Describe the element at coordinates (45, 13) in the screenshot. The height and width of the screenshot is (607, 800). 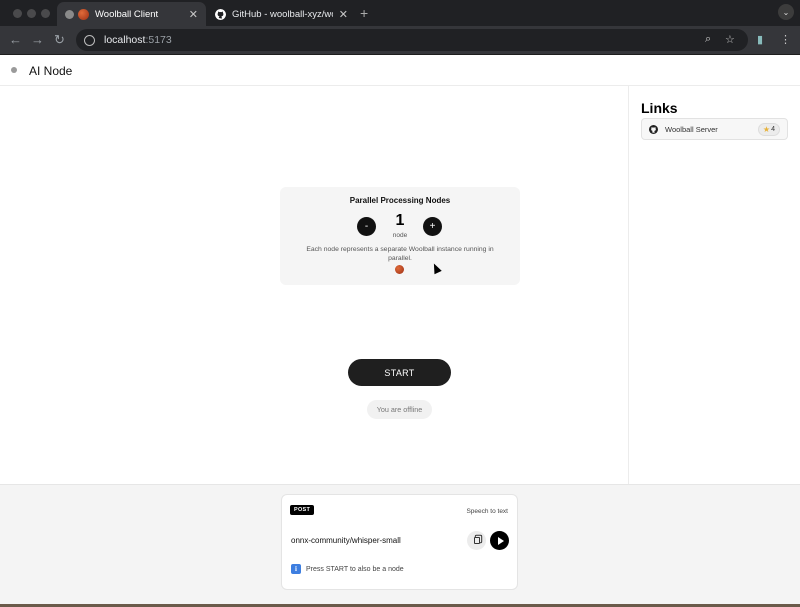
I see `window-zoom-dot` at that location.